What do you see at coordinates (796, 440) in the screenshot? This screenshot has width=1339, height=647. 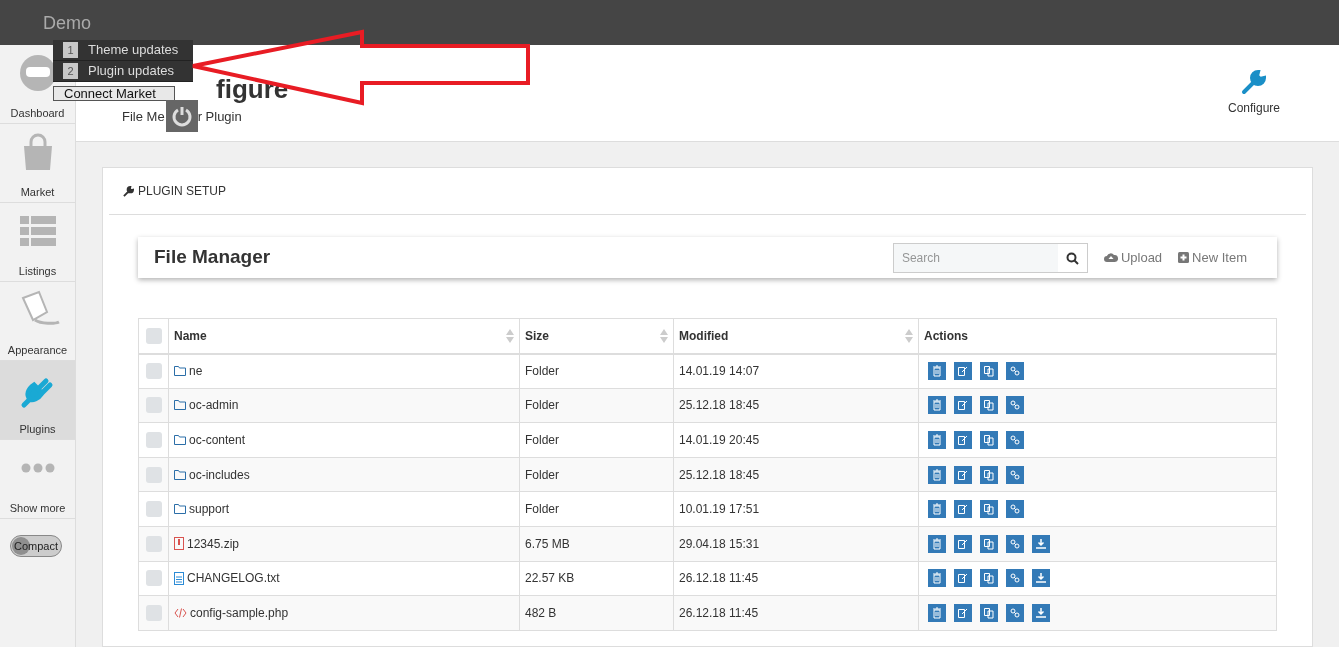 I see `table-cell: 14.01.19 20:45` at bounding box center [796, 440].